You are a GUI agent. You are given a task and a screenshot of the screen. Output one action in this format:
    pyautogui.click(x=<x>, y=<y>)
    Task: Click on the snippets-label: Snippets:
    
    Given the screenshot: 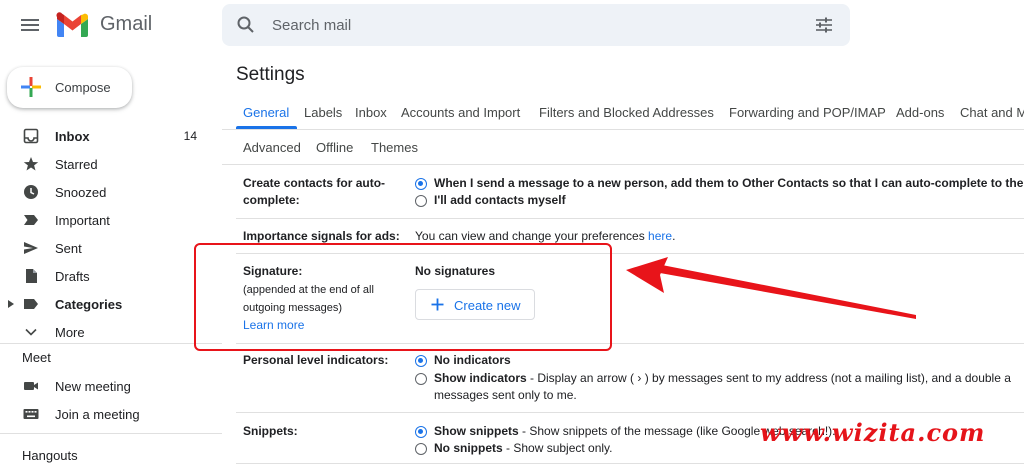 What is the action you would take?
    pyautogui.click(x=270, y=431)
    